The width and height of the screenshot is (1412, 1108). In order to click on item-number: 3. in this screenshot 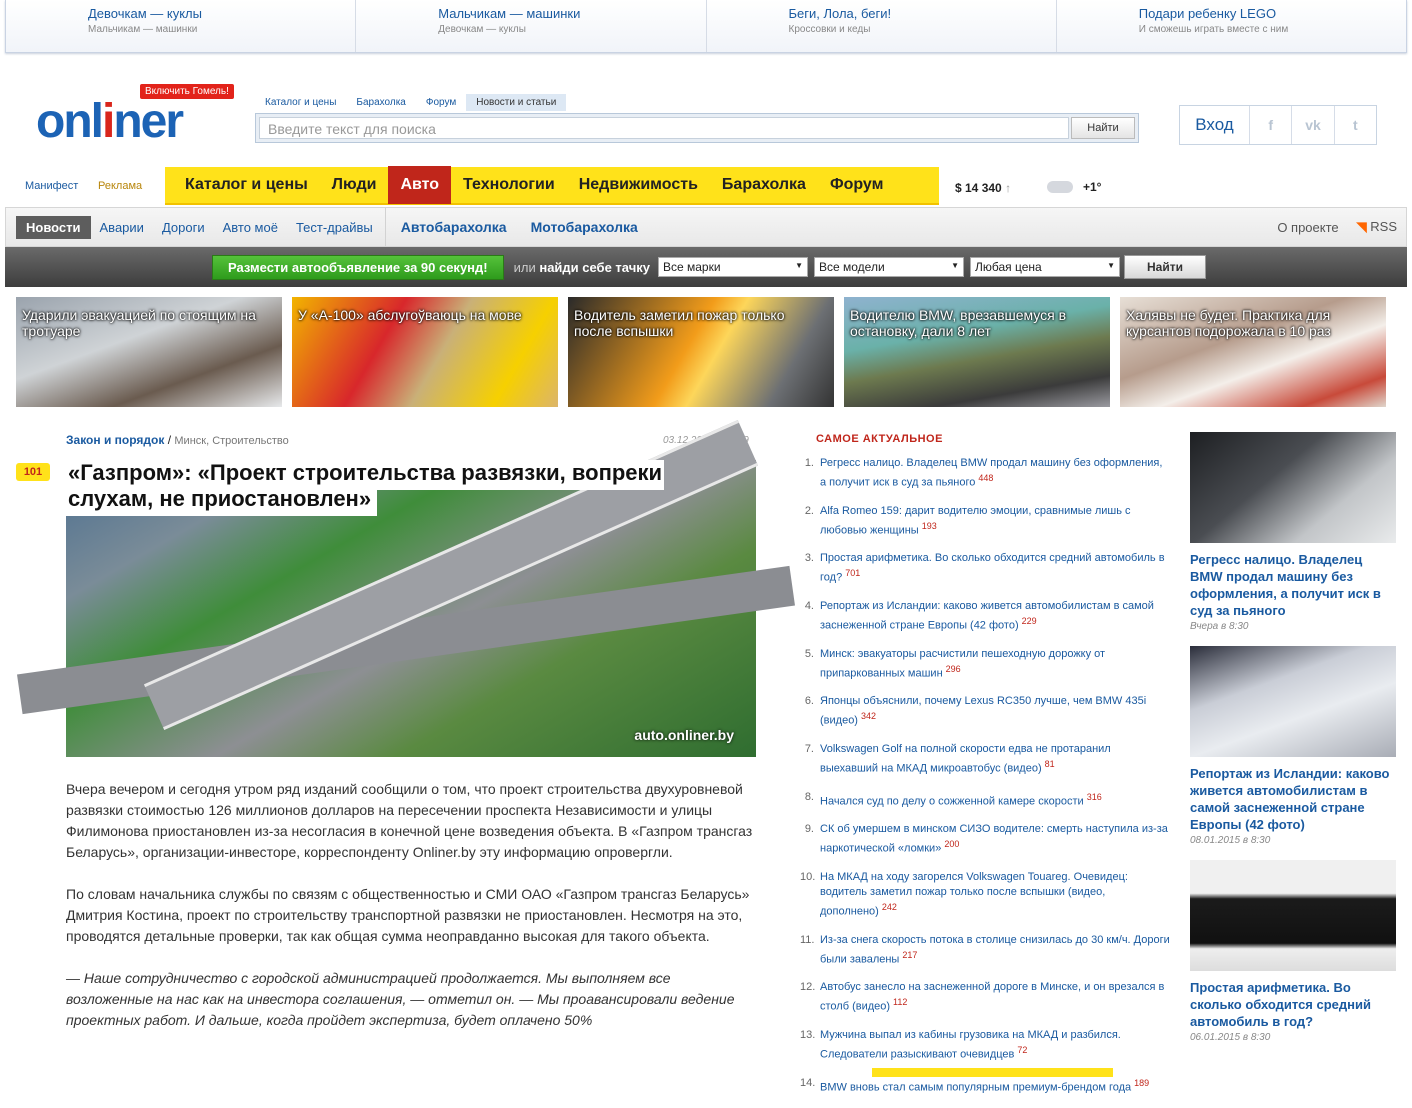, I will do `click(809, 558)`.